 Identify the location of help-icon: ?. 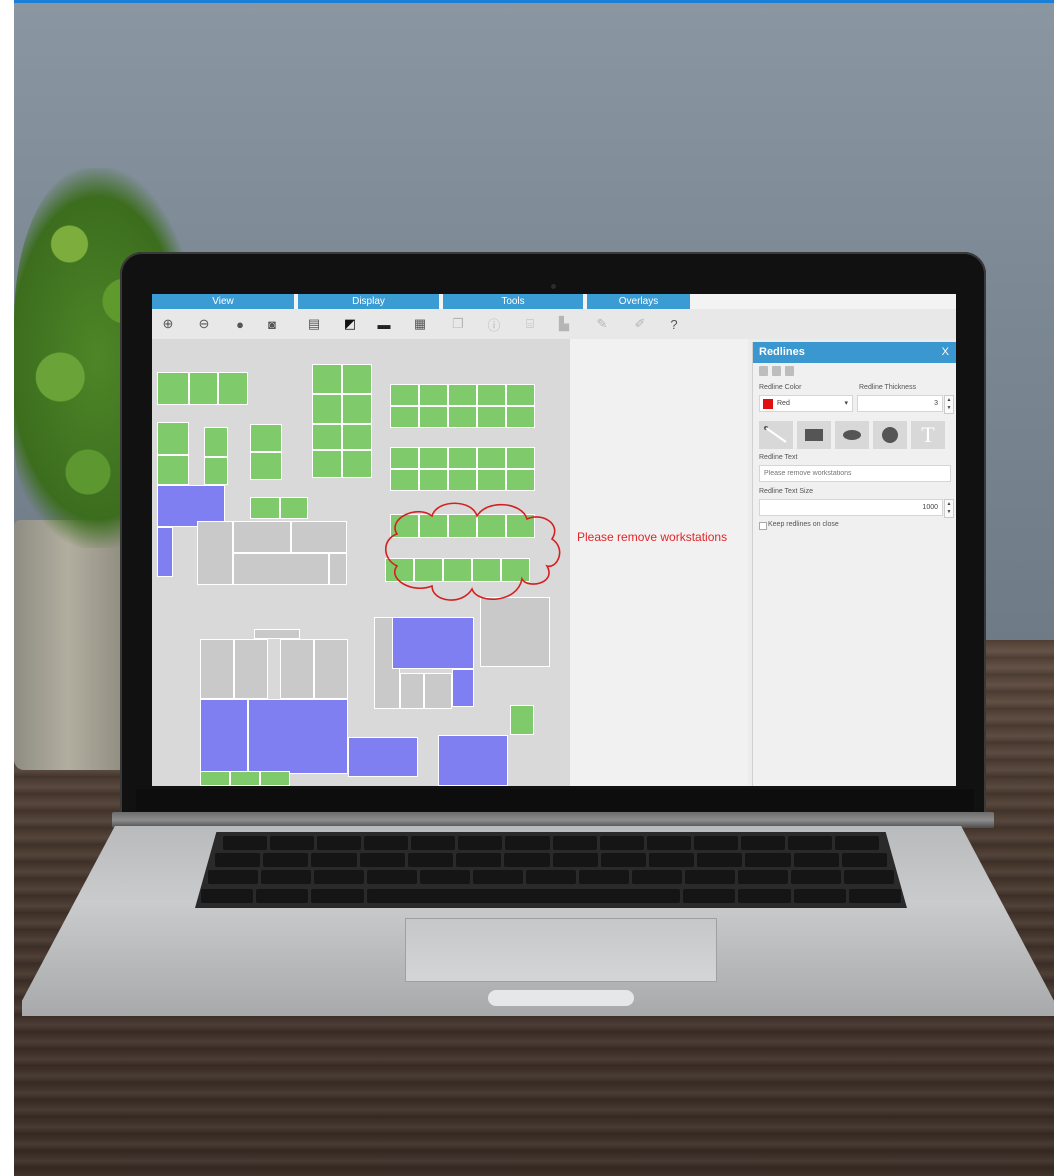
(674, 324).